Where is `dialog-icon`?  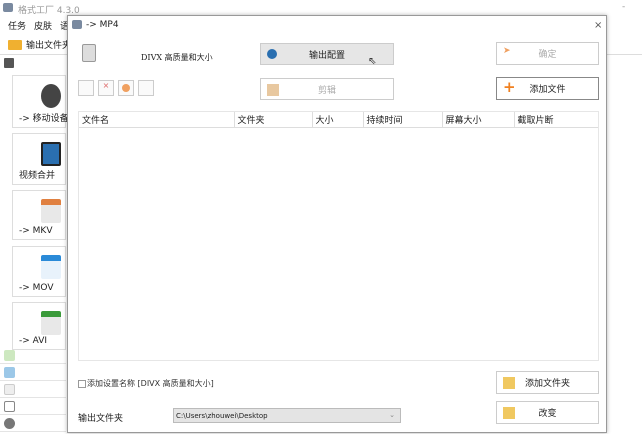
dialog-icon is located at coordinates (77, 24).